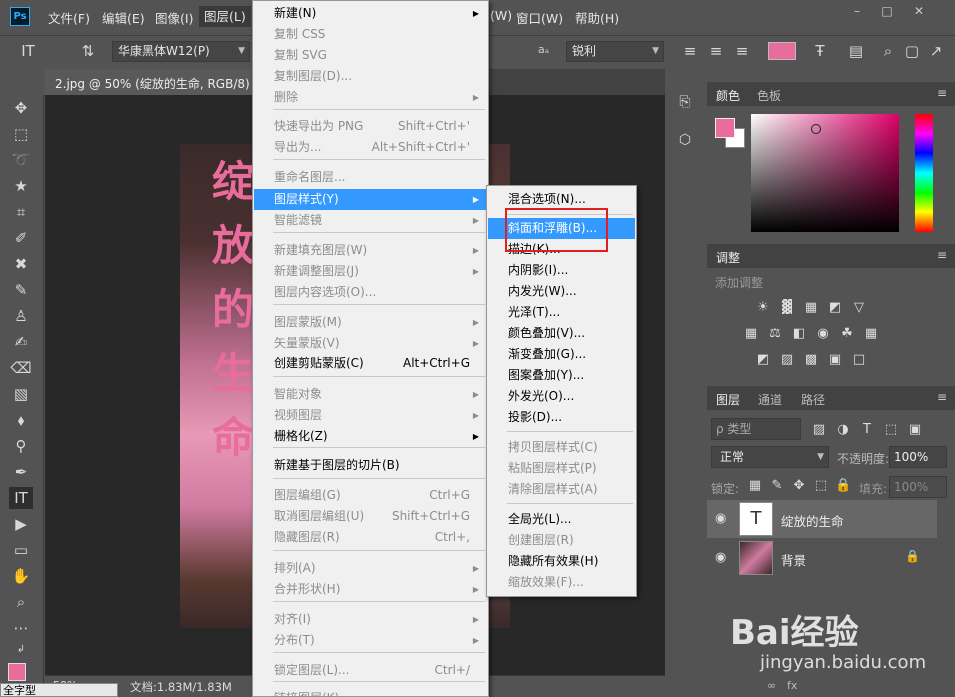 The width and height of the screenshot is (955, 697). I want to click on menu-edit: 编辑(E), so click(123, 17).